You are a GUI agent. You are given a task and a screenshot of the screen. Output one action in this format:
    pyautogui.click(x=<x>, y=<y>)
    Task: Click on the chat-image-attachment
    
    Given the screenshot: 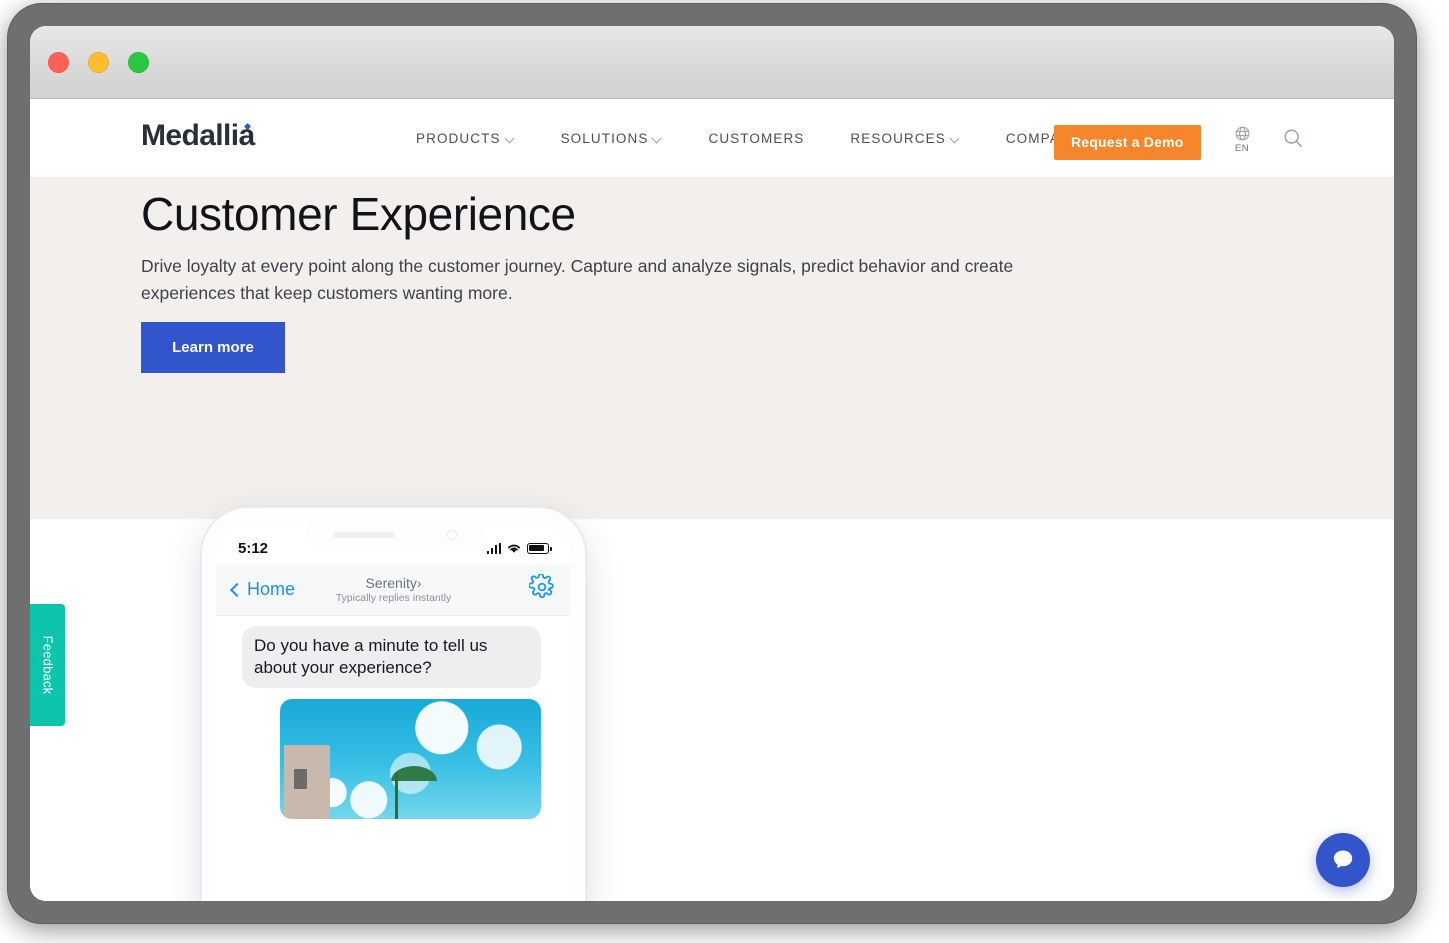 What is the action you would take?
    pyautogui.click(x=410, y=758)
    